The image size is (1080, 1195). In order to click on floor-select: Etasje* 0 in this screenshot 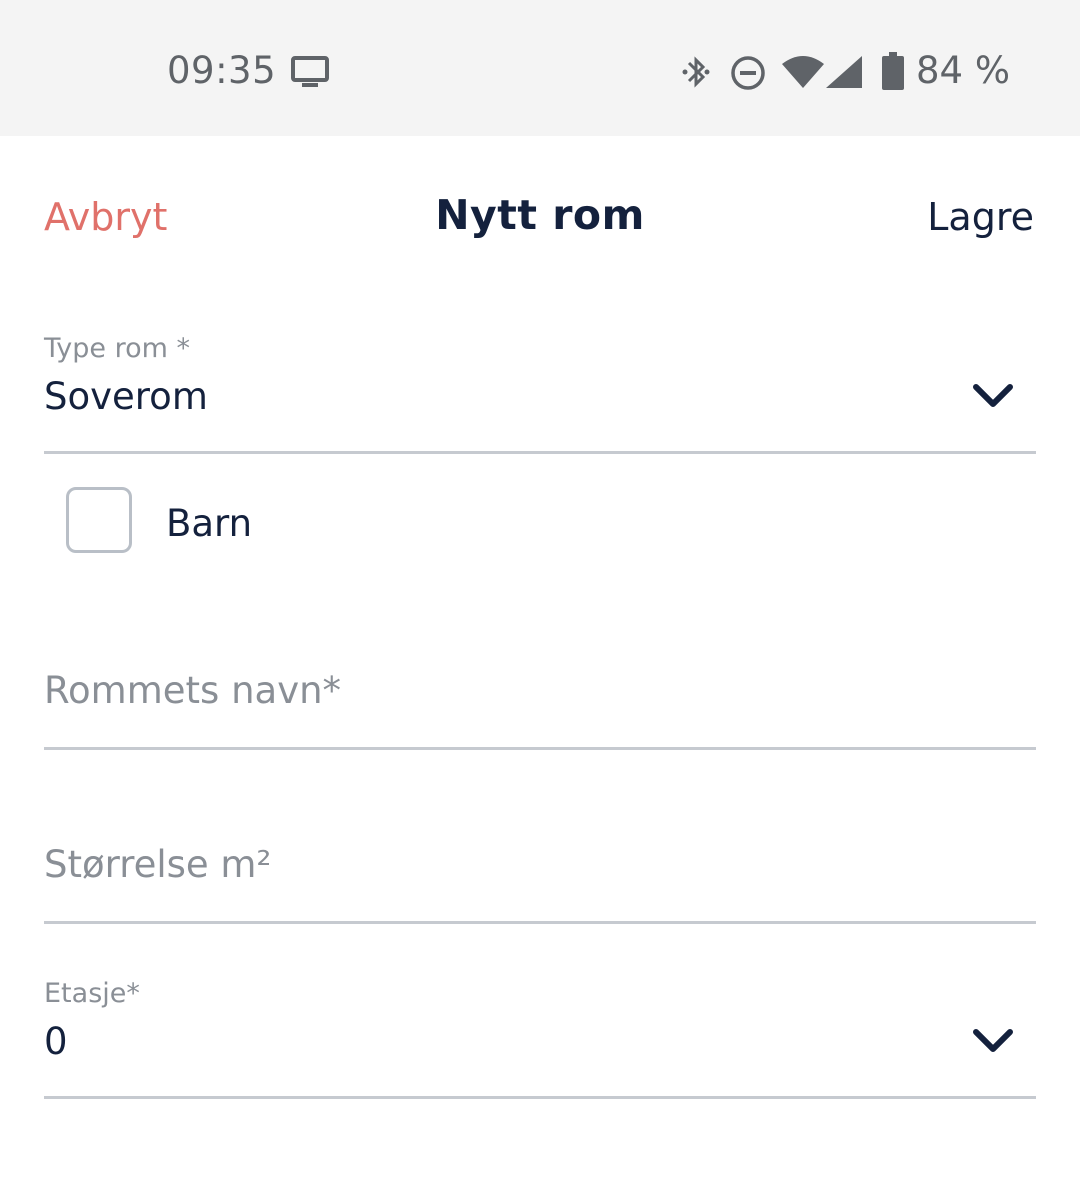, I will do `click(540, 1038)`.